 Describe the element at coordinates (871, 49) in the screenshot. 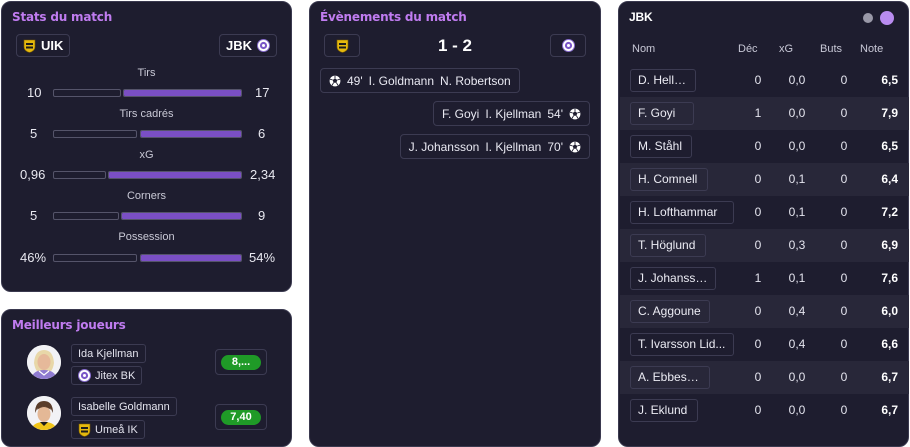

I see `column-header-note: Note` at that location.